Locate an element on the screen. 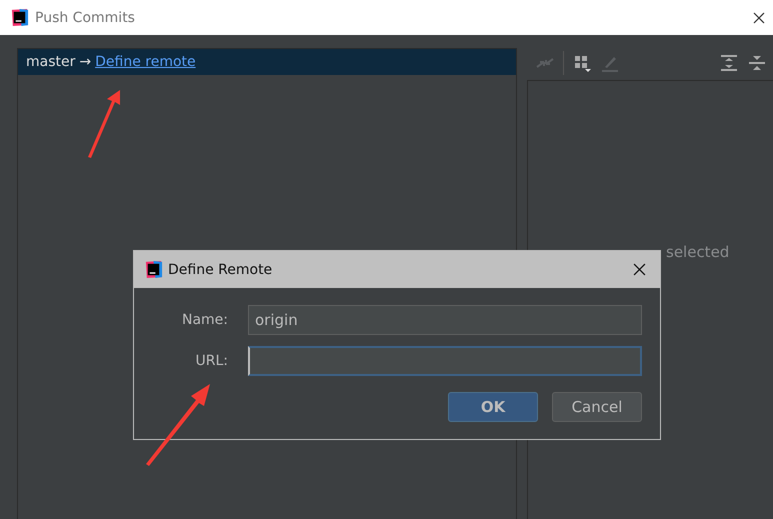 The image size is (773, 519). arrow-glyph: → is located at coordinates (85, 62).